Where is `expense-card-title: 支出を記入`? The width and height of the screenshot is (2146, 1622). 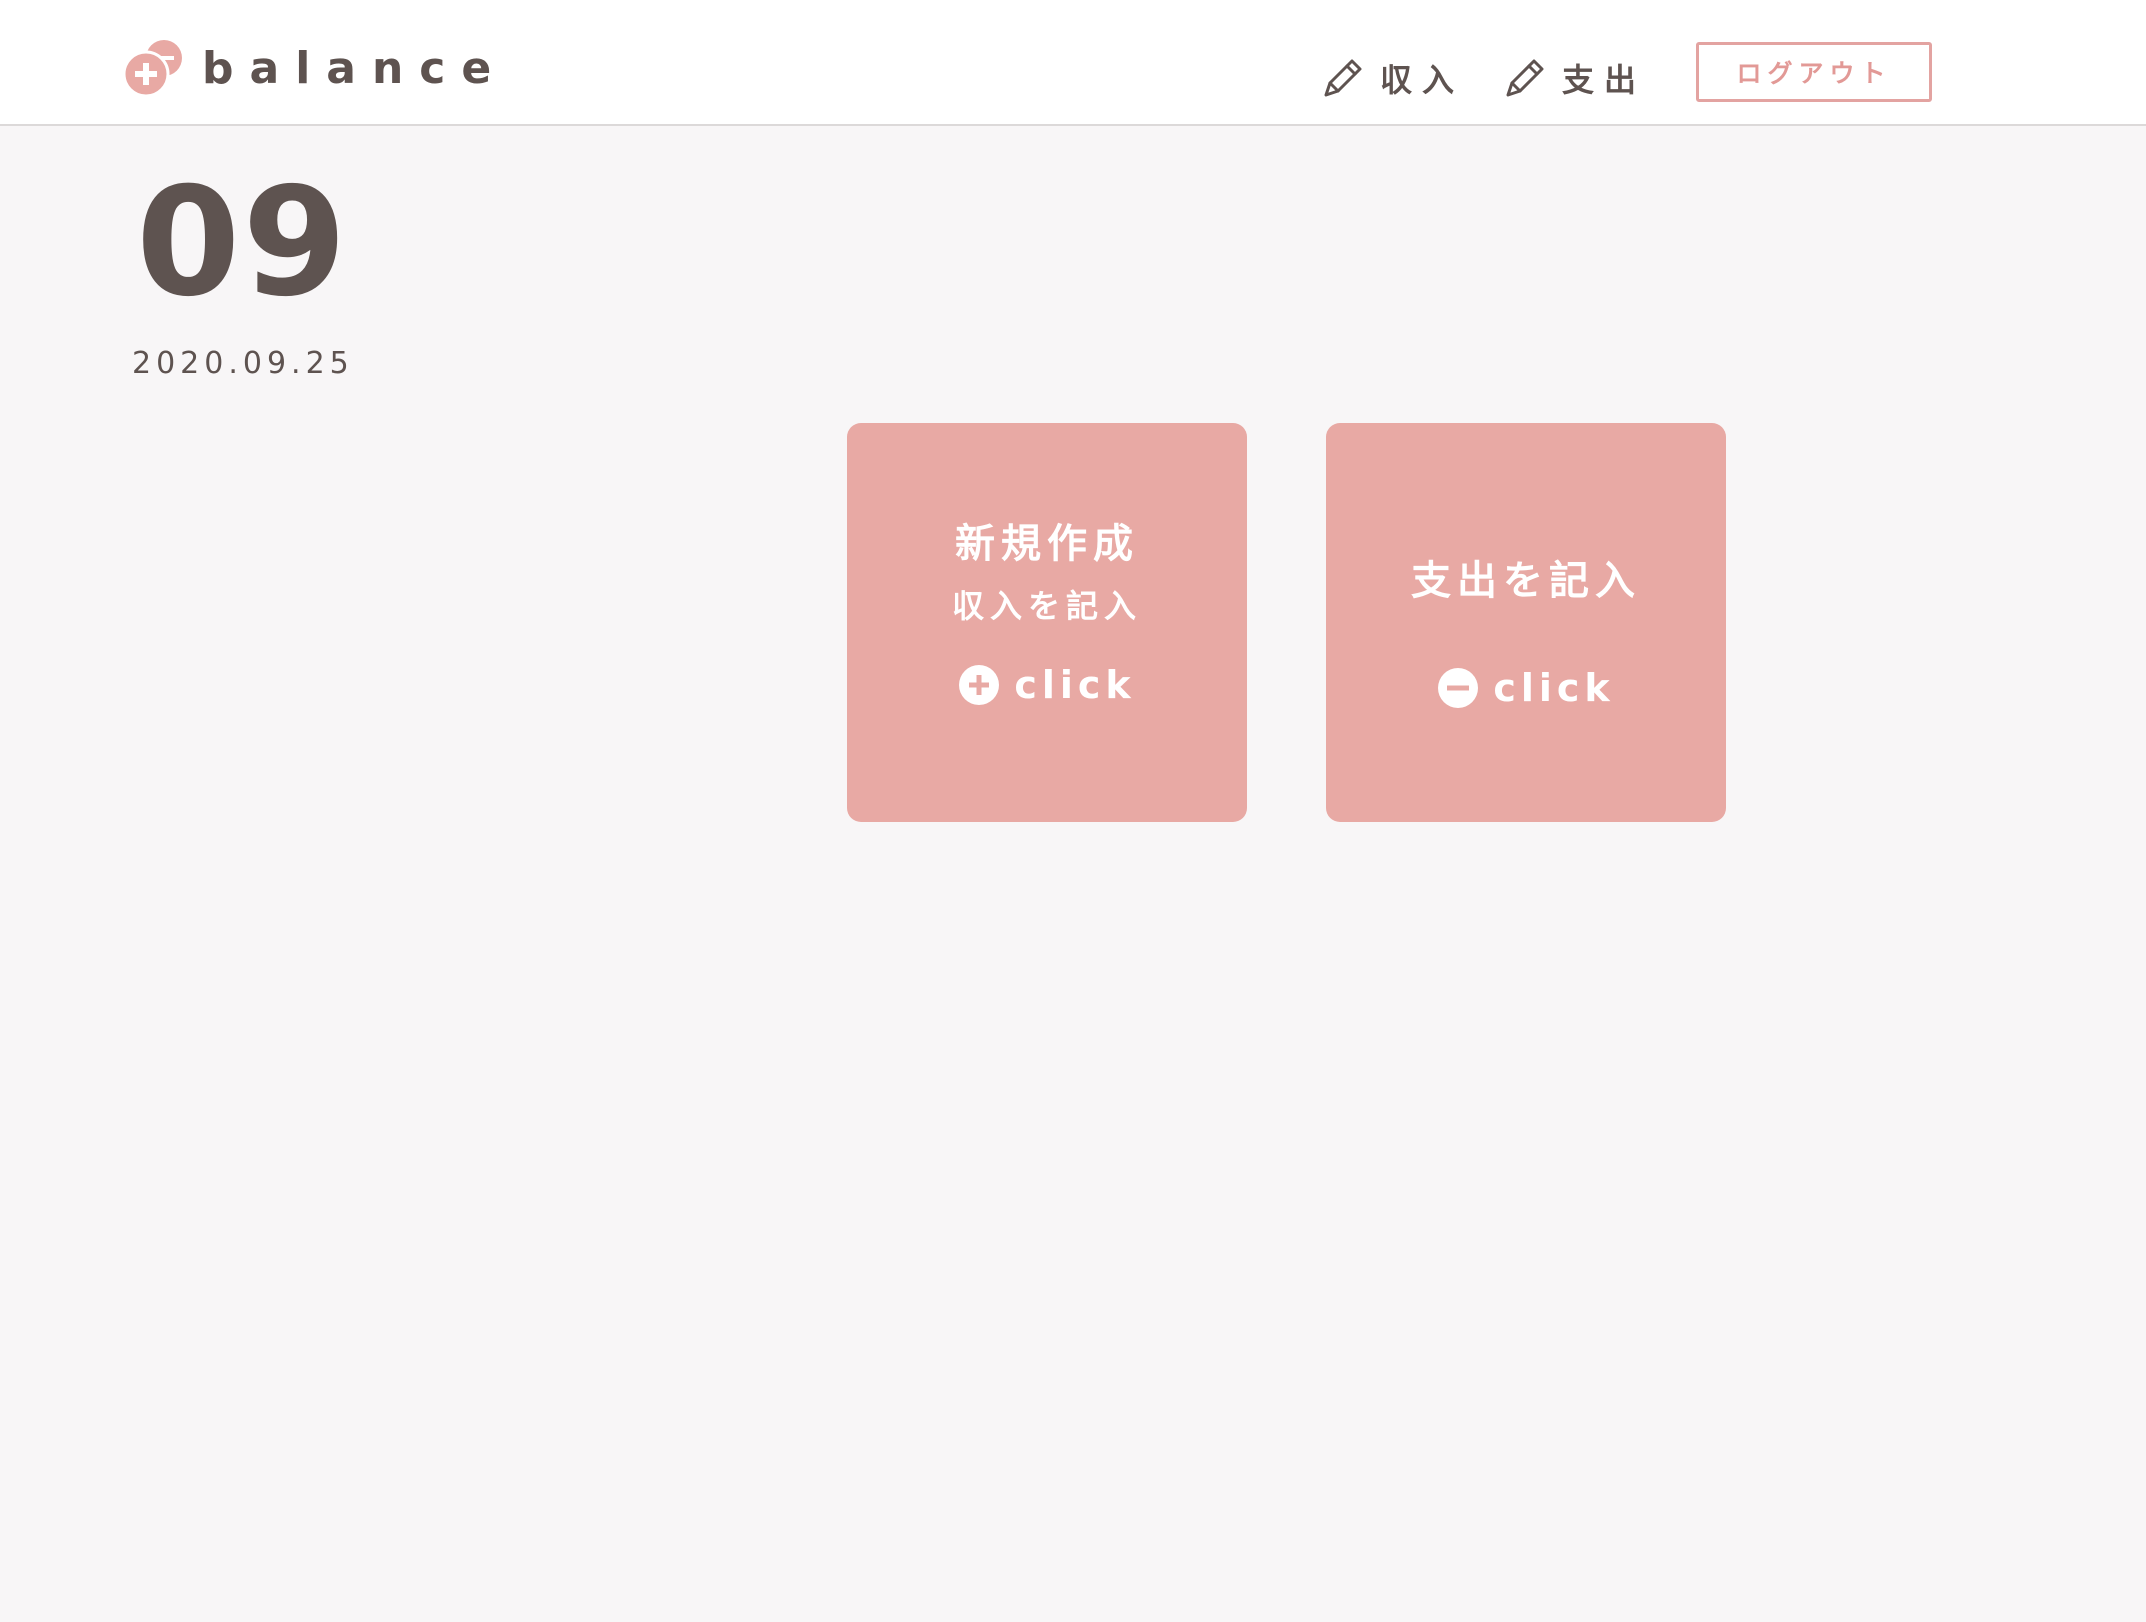
expense-card-title: 支出を記入 is located at coordinates (1526, 581).